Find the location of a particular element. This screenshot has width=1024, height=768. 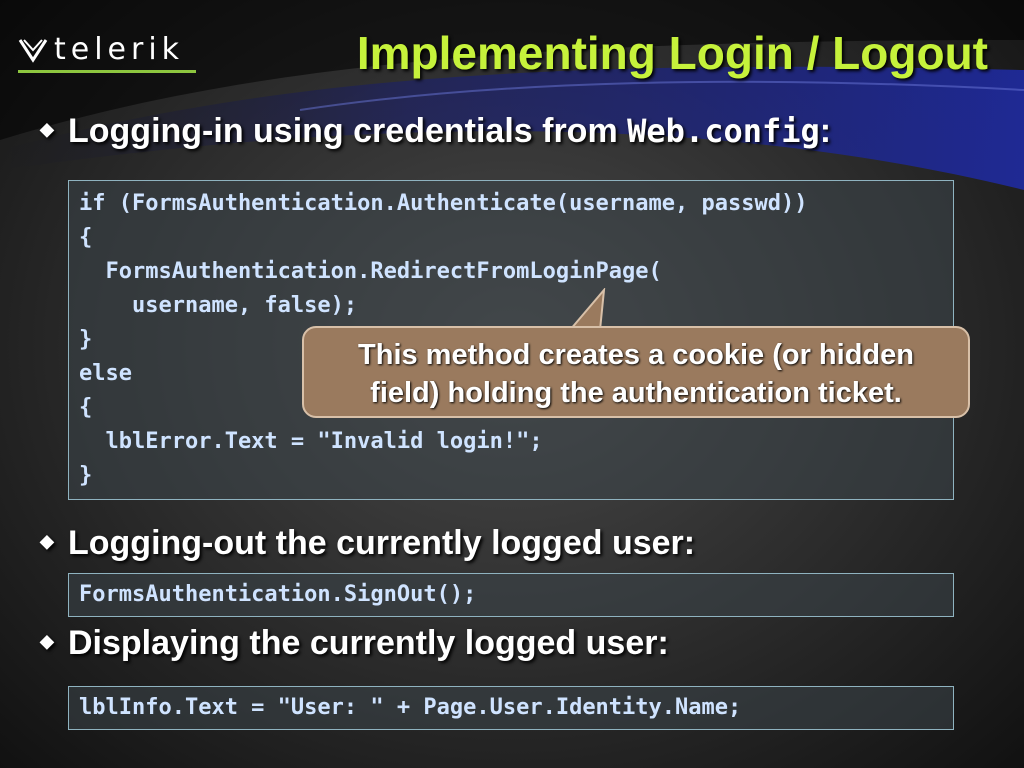

slide-title: Implementing Login / Logout is located at coordinates (672, 53).